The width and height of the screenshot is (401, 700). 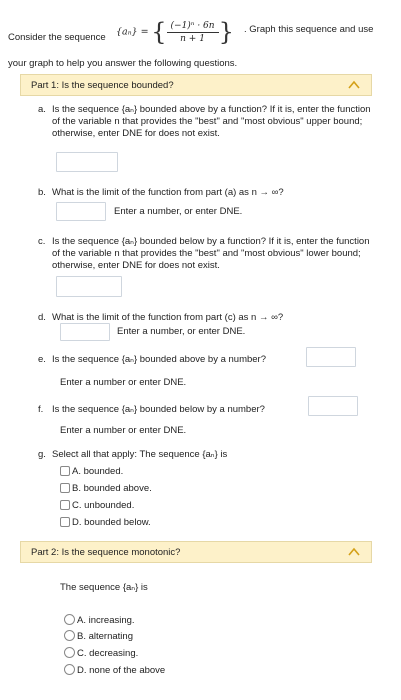 What do you see at coordinates (105, 636) in the screenshot?
I see `option-label: B. alternating` at bounding box center [105, 636].